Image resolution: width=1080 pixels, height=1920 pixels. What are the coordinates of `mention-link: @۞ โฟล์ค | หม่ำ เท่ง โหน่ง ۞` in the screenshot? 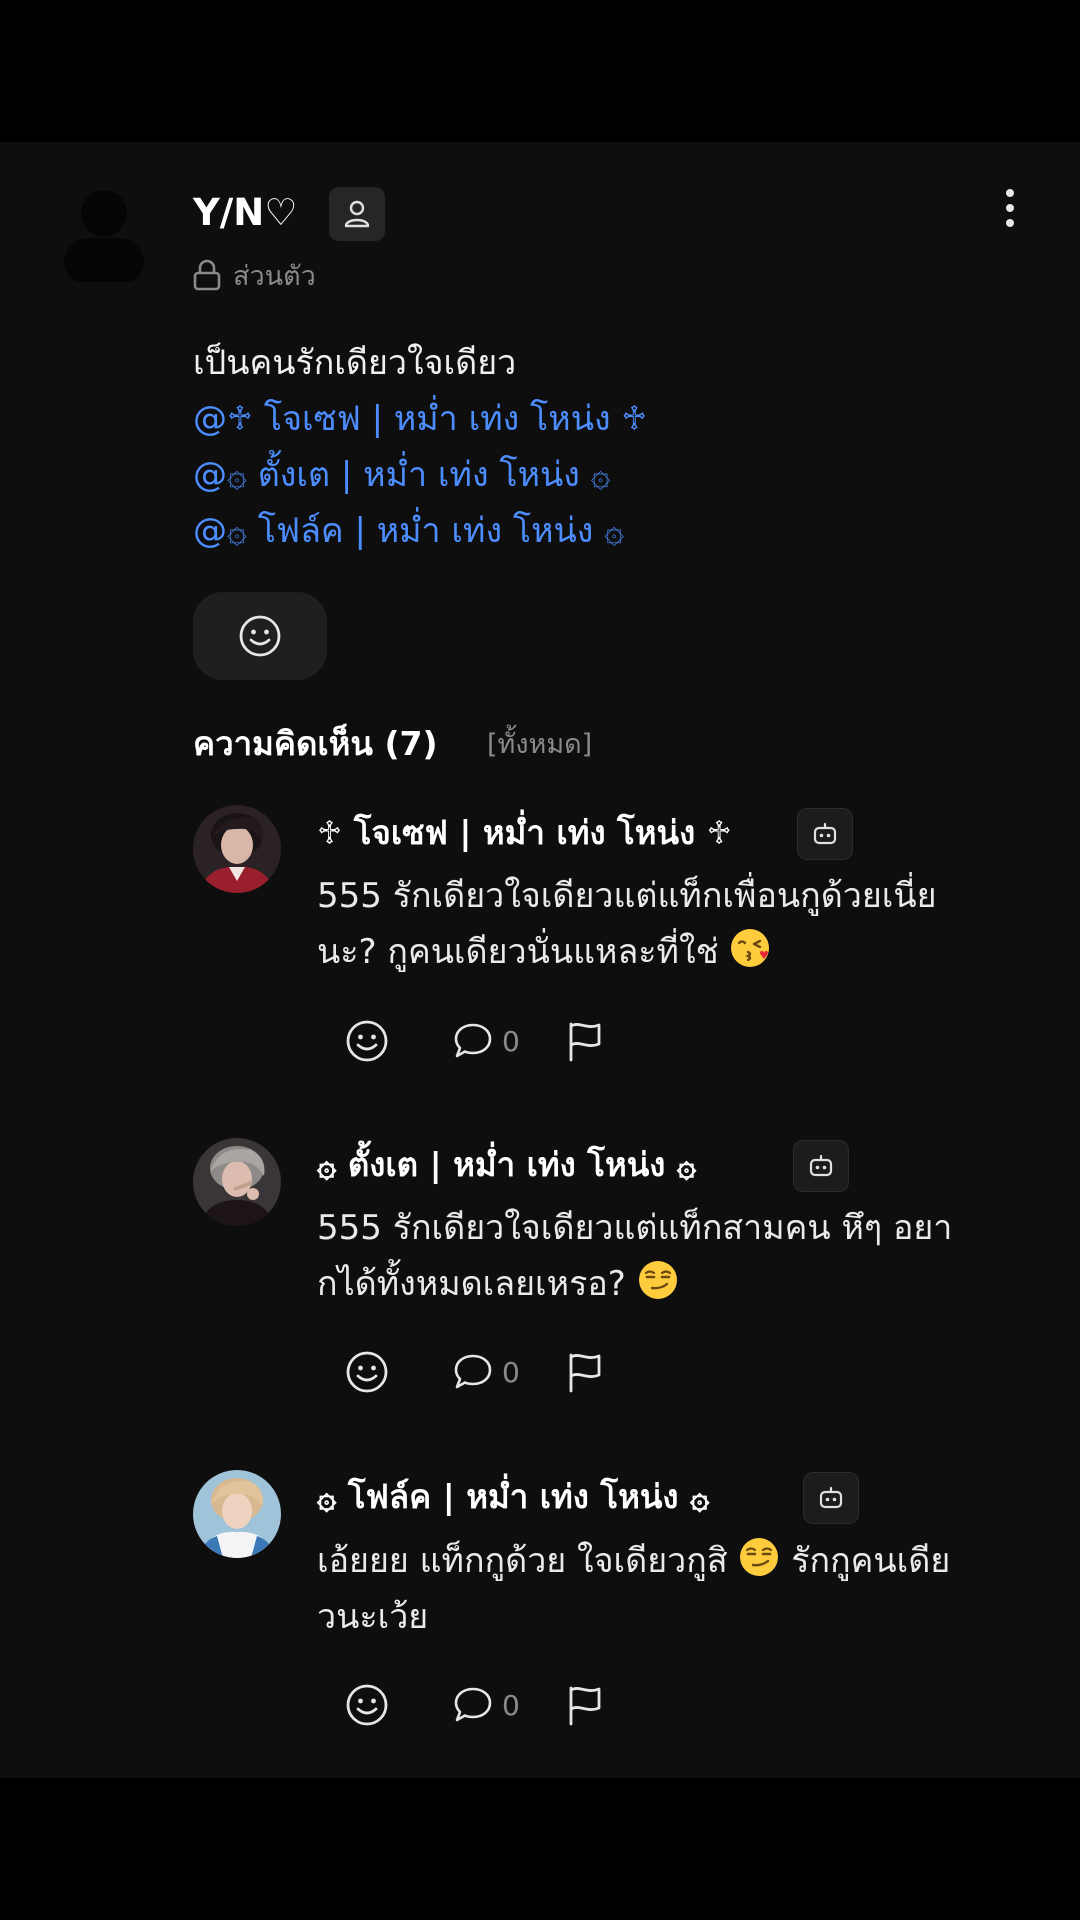 It's located at (593, 531).